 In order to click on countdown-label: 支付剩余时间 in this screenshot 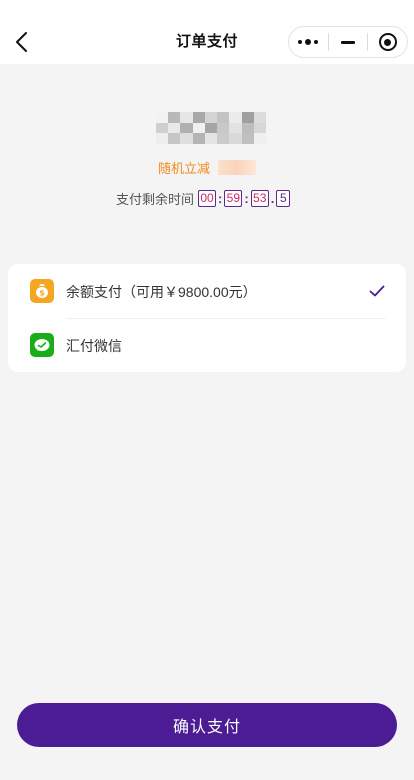, I will do `click(155, 199)`.